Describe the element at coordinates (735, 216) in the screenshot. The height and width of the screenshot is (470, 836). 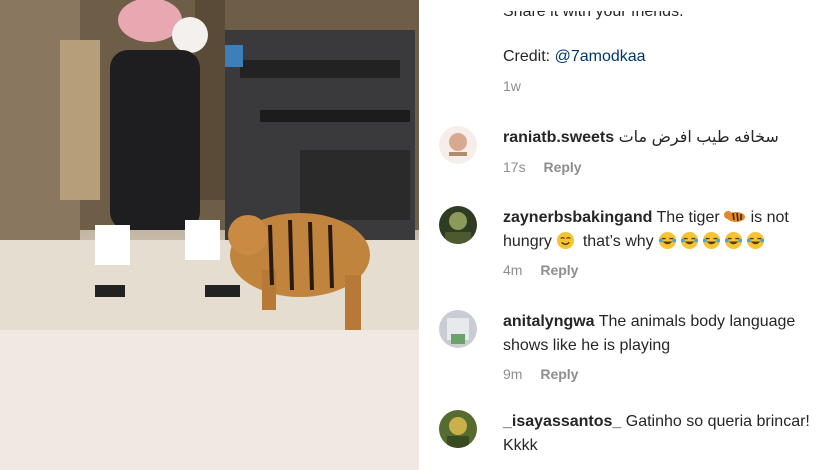
I see `tiger-emoji-icon` at that location.